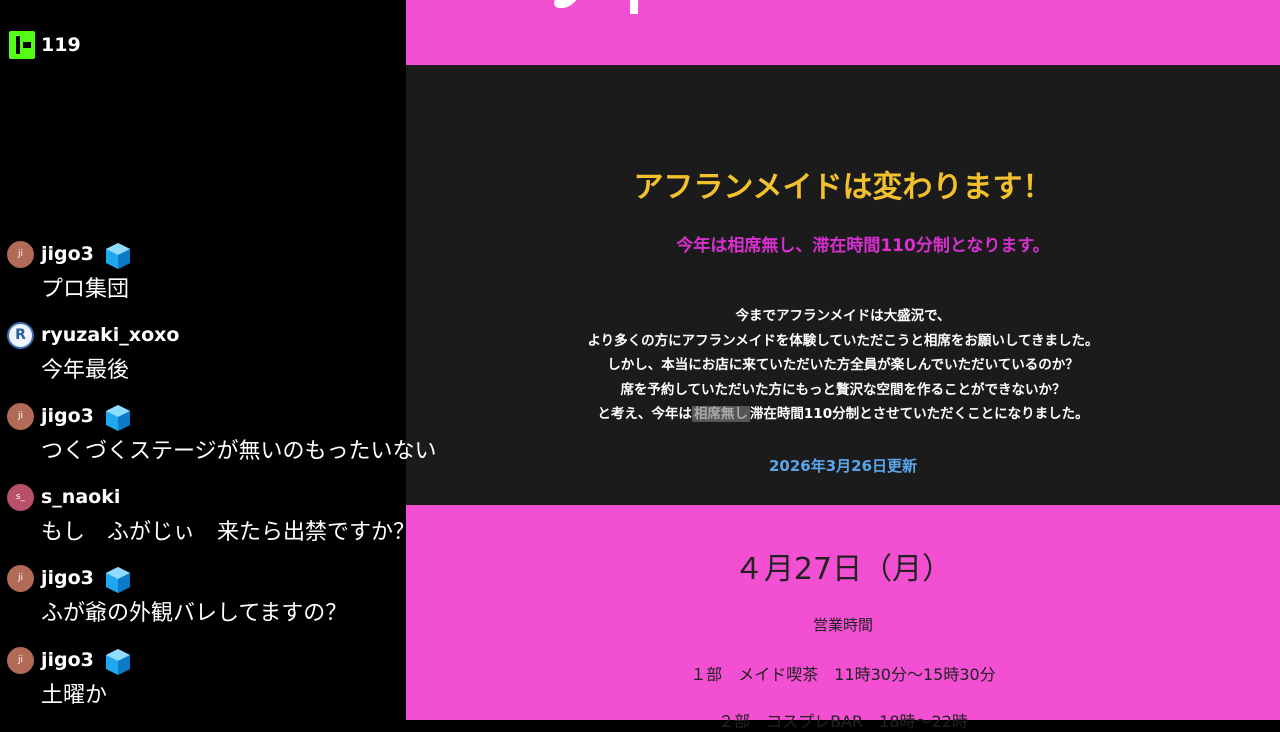 This screenshot has height=732, width=1280. What do you see at coordinates (228, 532) in the screenshot?
I see `chat-message-text: もし ふがじぃ 来たら出禁ですか？` at bounding box center [228, 532].